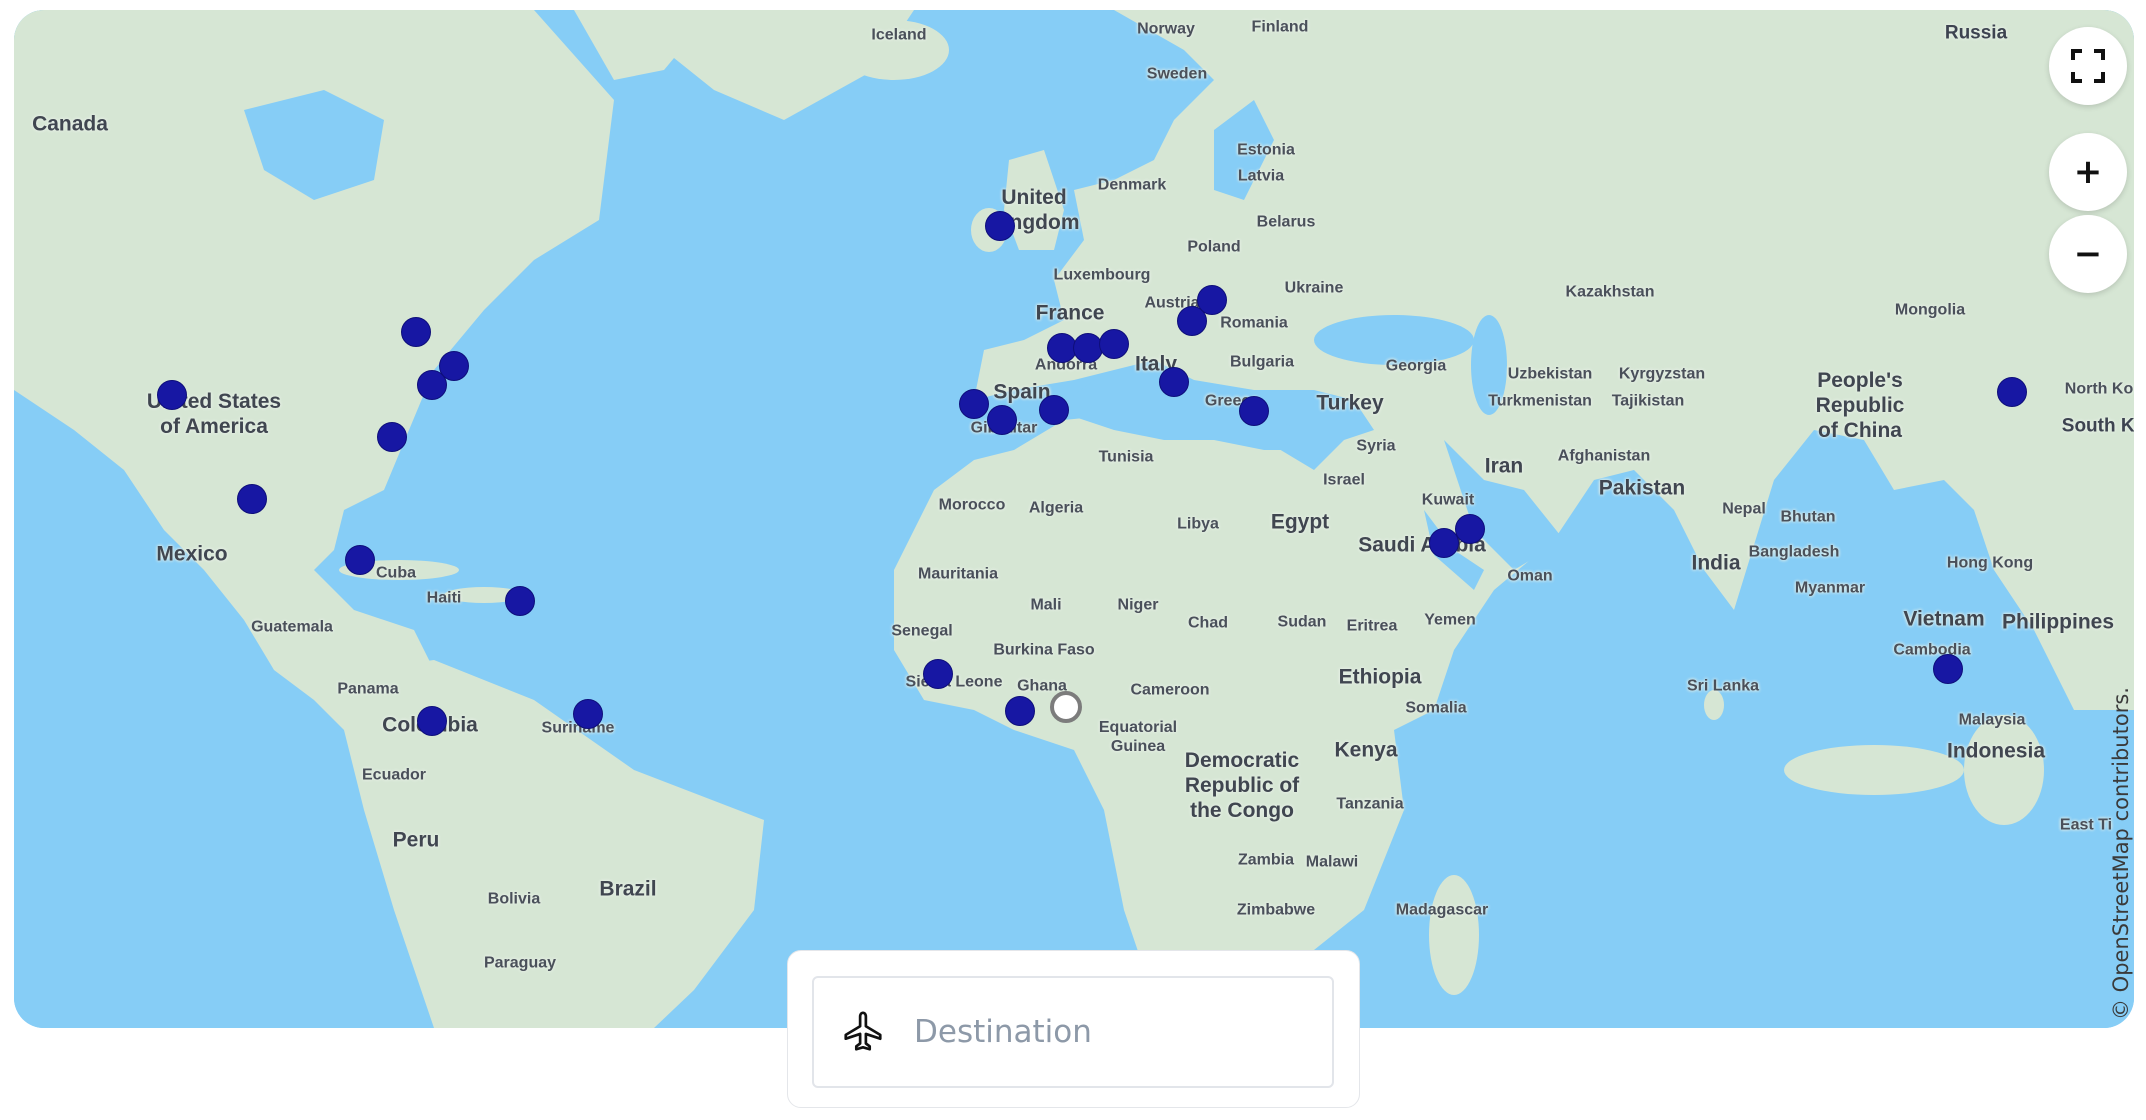  Describe the element at coordinates (2088, 172) in the screenshot. I see `zoom-in-button: +` at that location.